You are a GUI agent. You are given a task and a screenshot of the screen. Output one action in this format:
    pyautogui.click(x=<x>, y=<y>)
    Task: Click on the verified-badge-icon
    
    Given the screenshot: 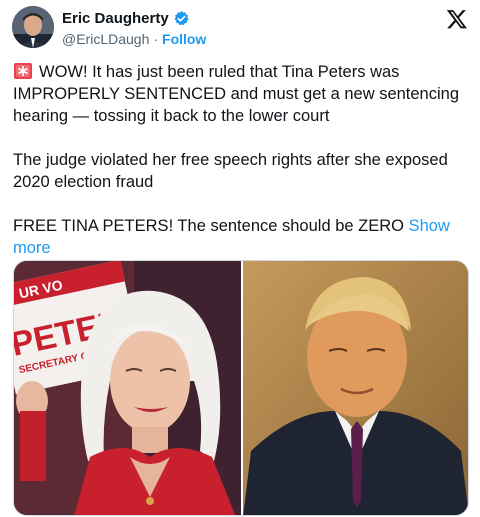 What is the action you would take?
    pyautogui.click(x=181, y=18)
    